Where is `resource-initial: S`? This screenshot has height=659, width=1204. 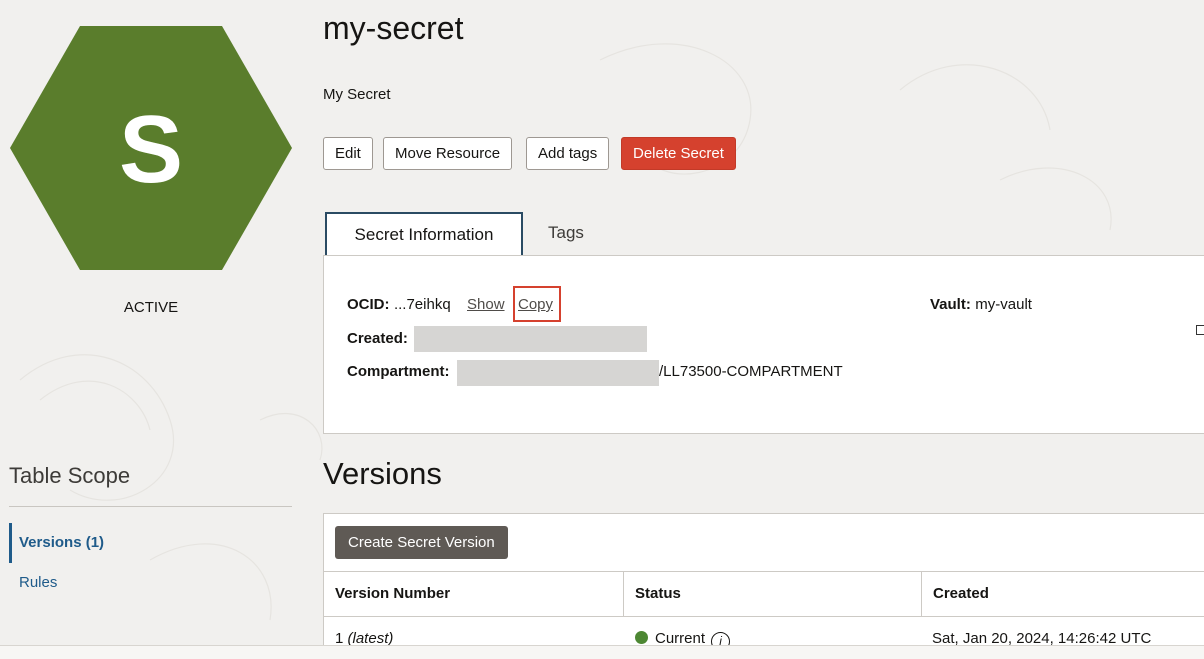
resource-initial: S is located at coordinates (151, 149).